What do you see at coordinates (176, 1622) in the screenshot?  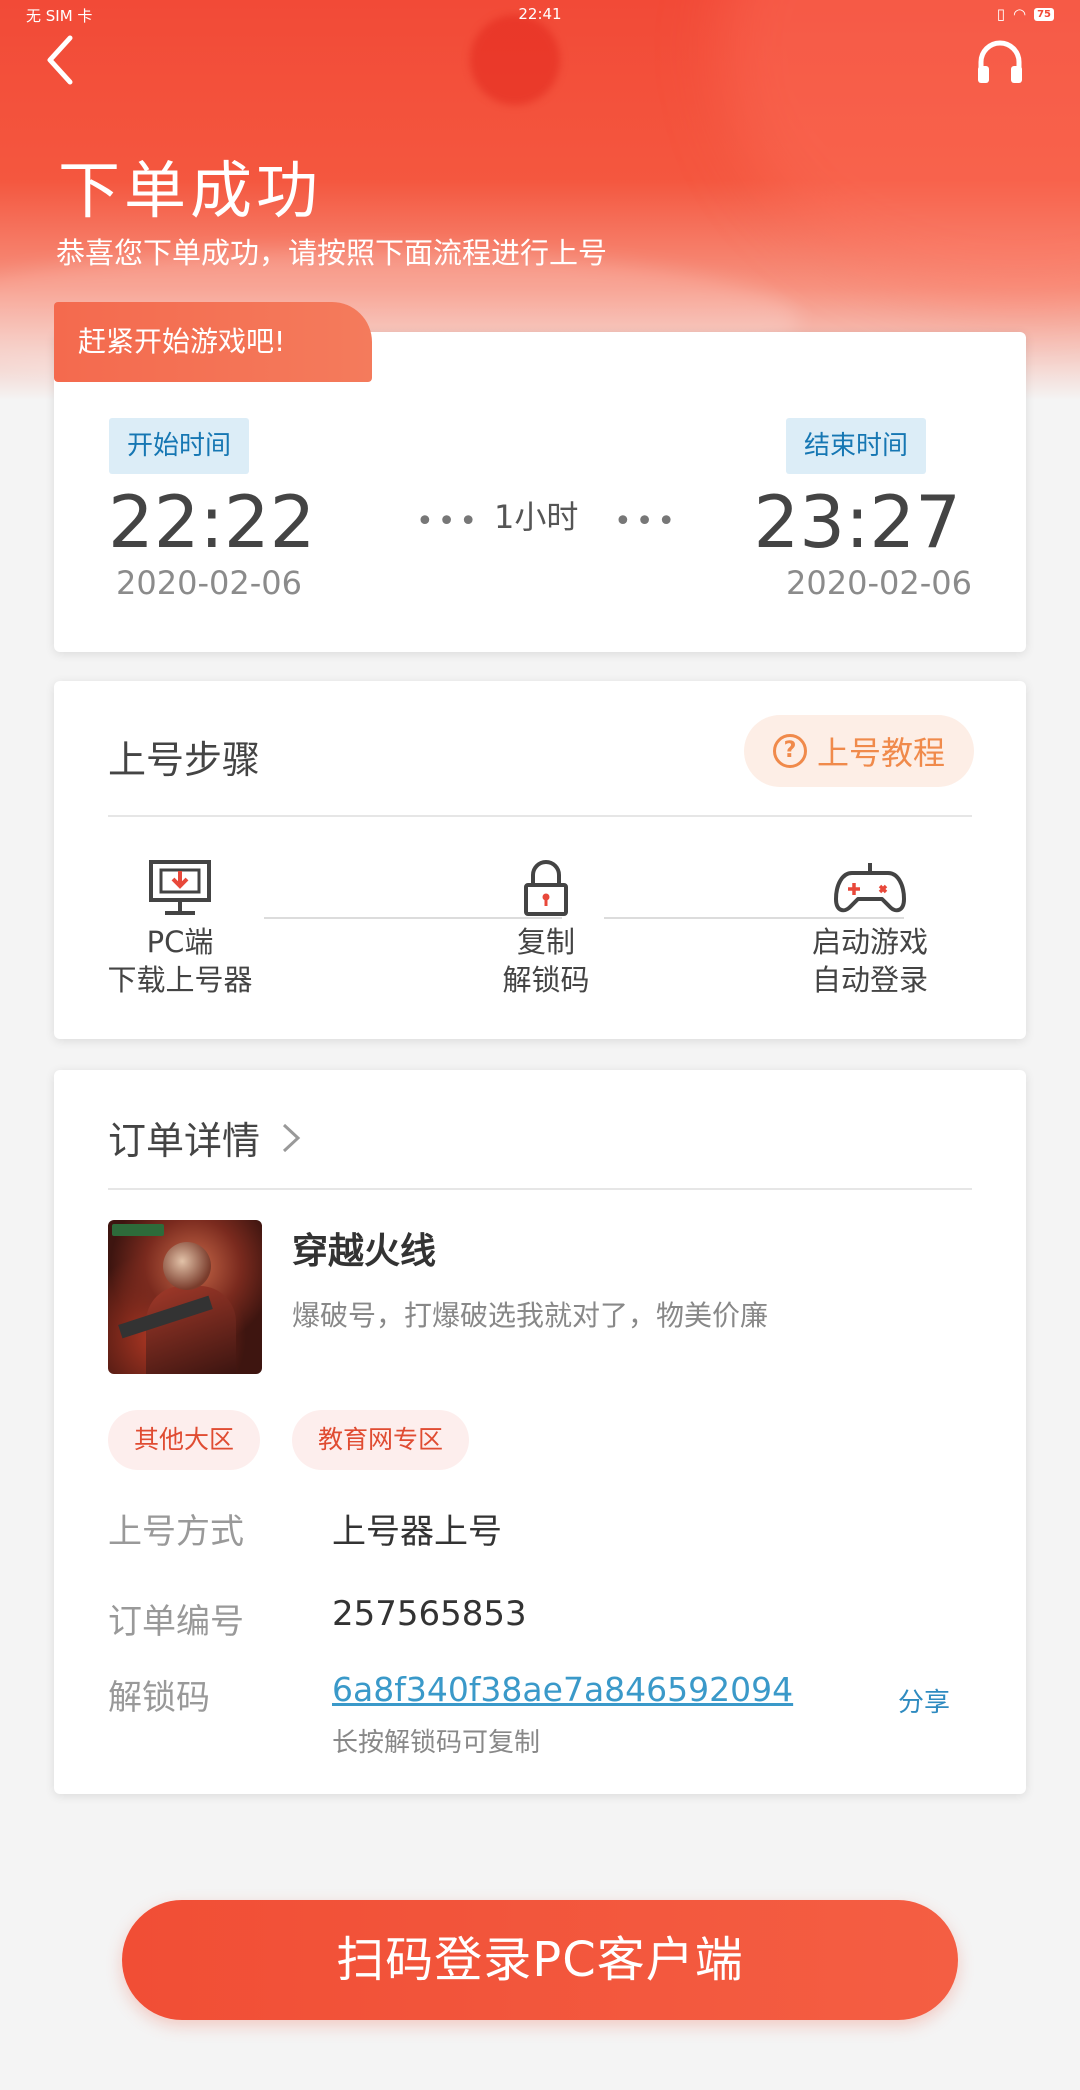 I see `order-number-label: 订单编号` at bounding box center [176, 1622].